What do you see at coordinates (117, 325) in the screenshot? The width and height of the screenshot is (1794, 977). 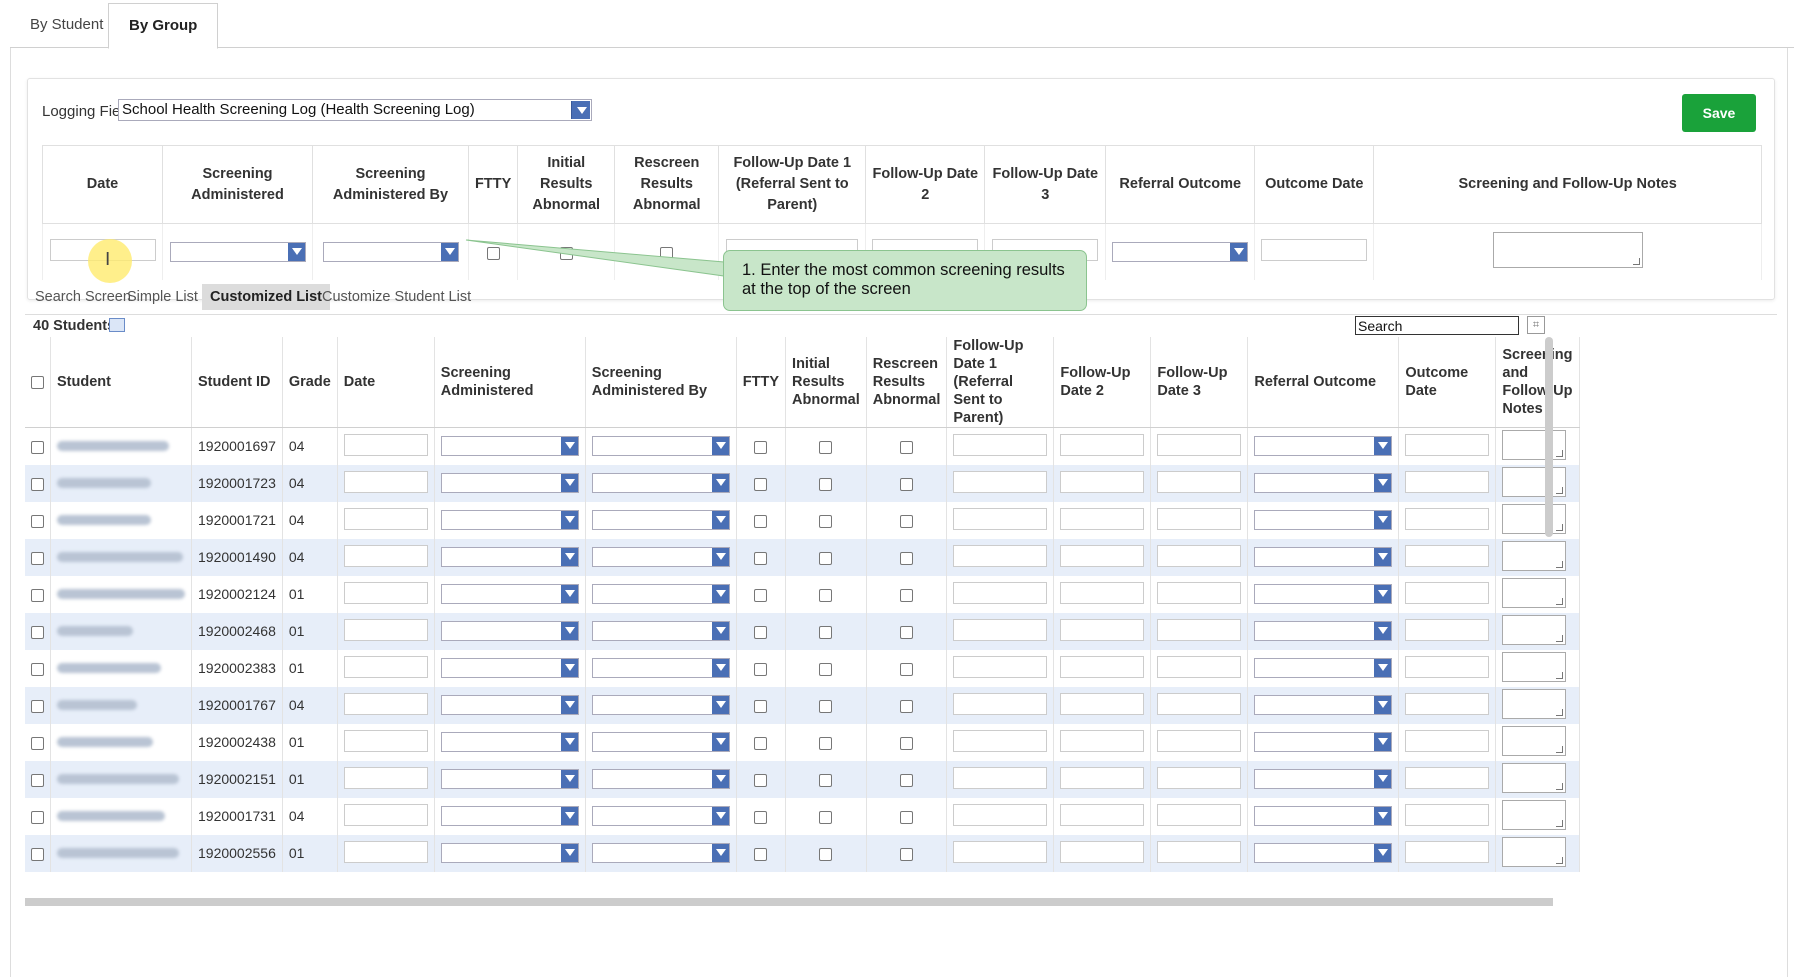 I see `export-icon` at bounding box center [117, 325].